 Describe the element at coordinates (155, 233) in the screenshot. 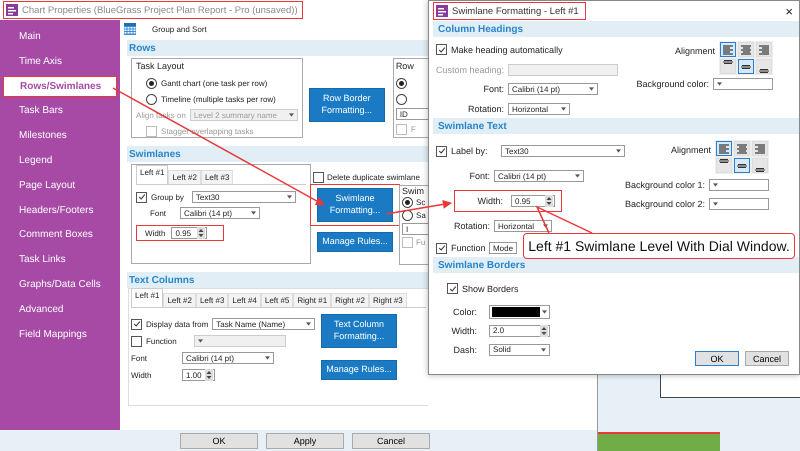

I see `field-label: Width` at that location.